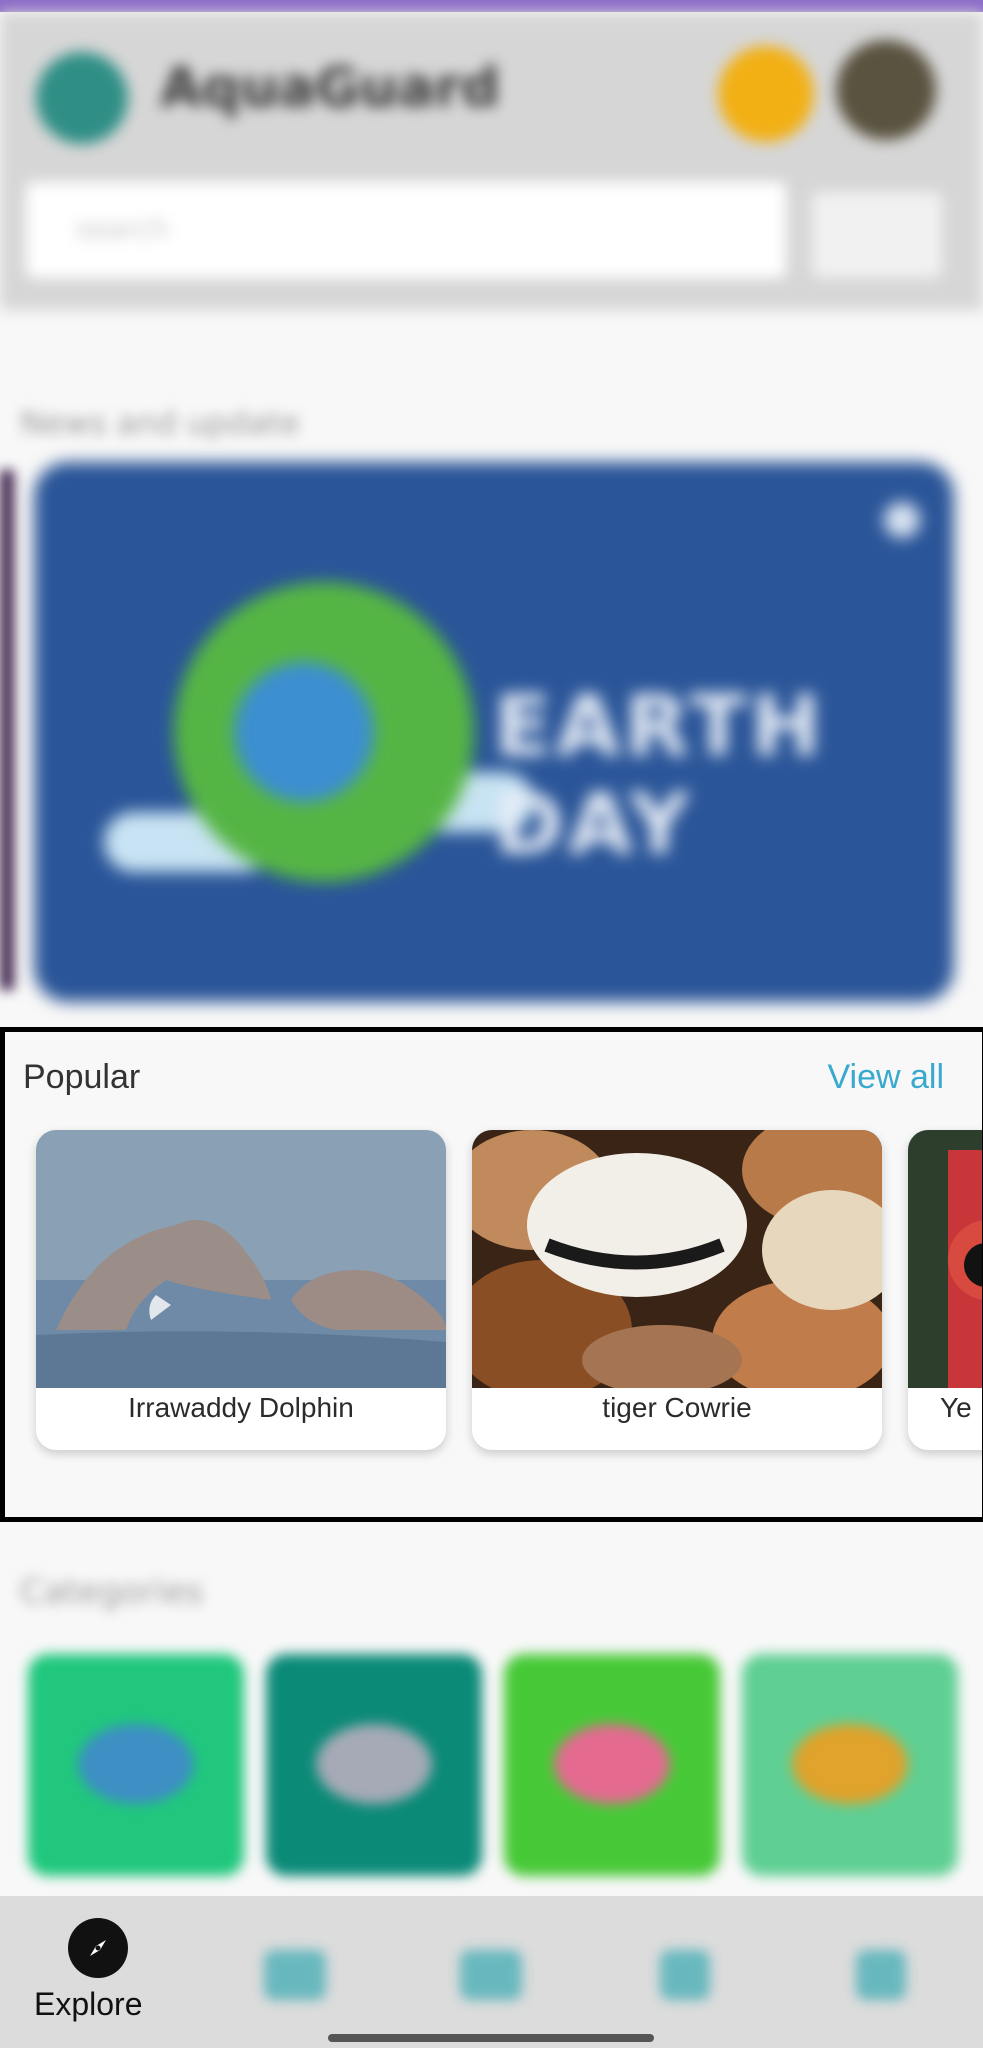 The width and height of the screenshot is (983, 2048). I want to click on avatar, so click(886, 90).